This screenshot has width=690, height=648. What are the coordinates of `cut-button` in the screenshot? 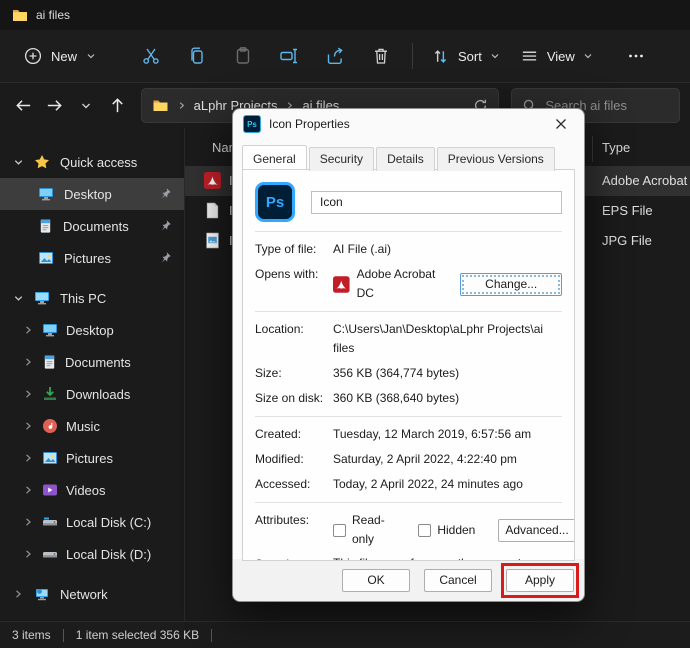 It's located at (151, 56).